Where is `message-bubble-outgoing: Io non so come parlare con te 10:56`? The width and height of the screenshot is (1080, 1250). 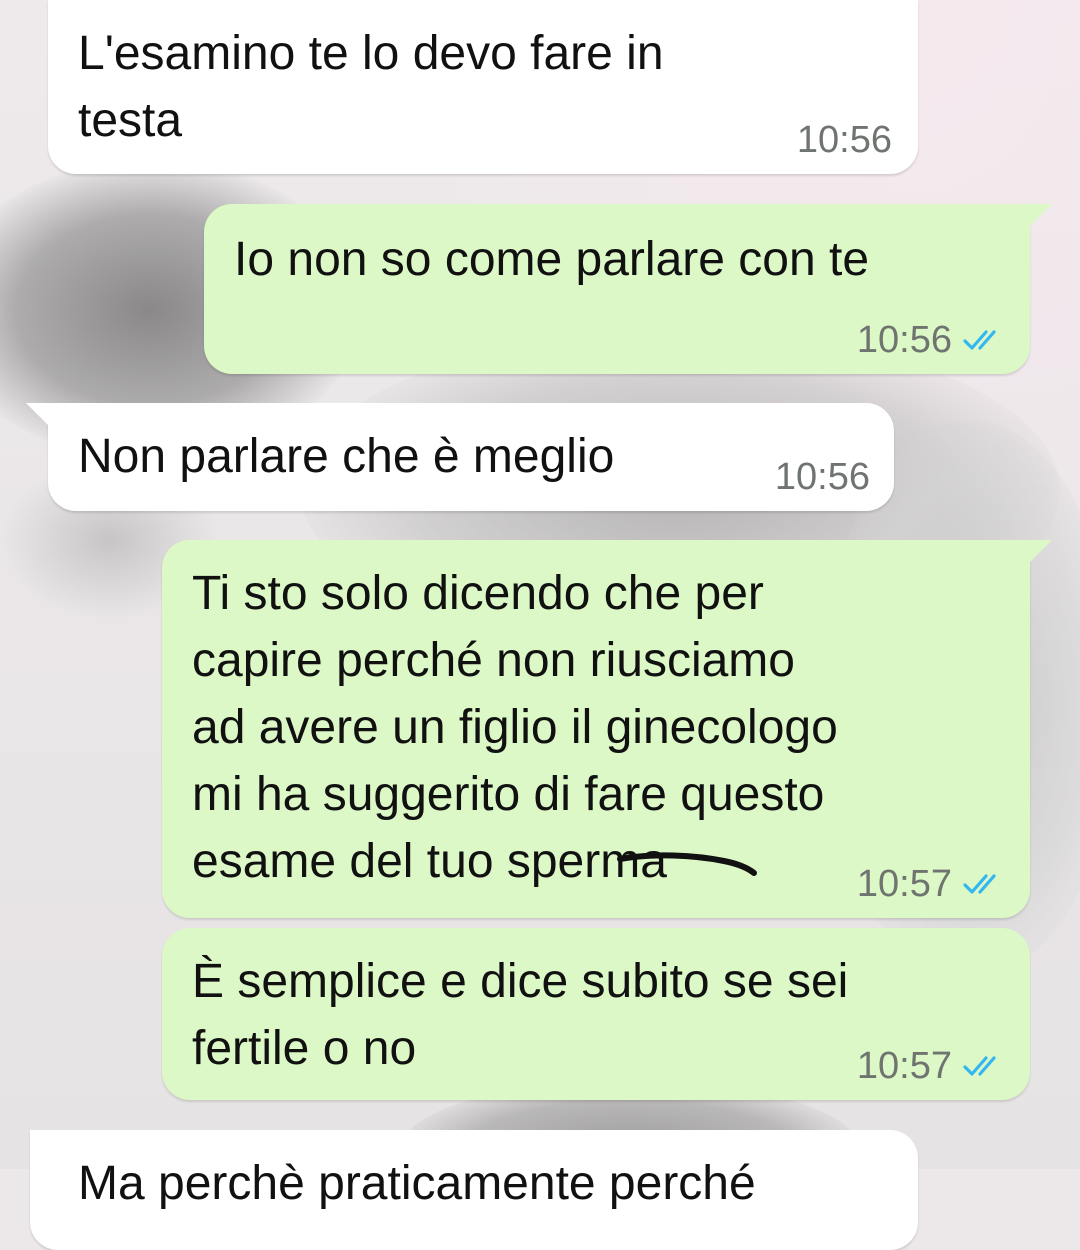 message-bubble-outgoing: Io non so come parlare con te 10:56 is located at coordinates (628, 289).